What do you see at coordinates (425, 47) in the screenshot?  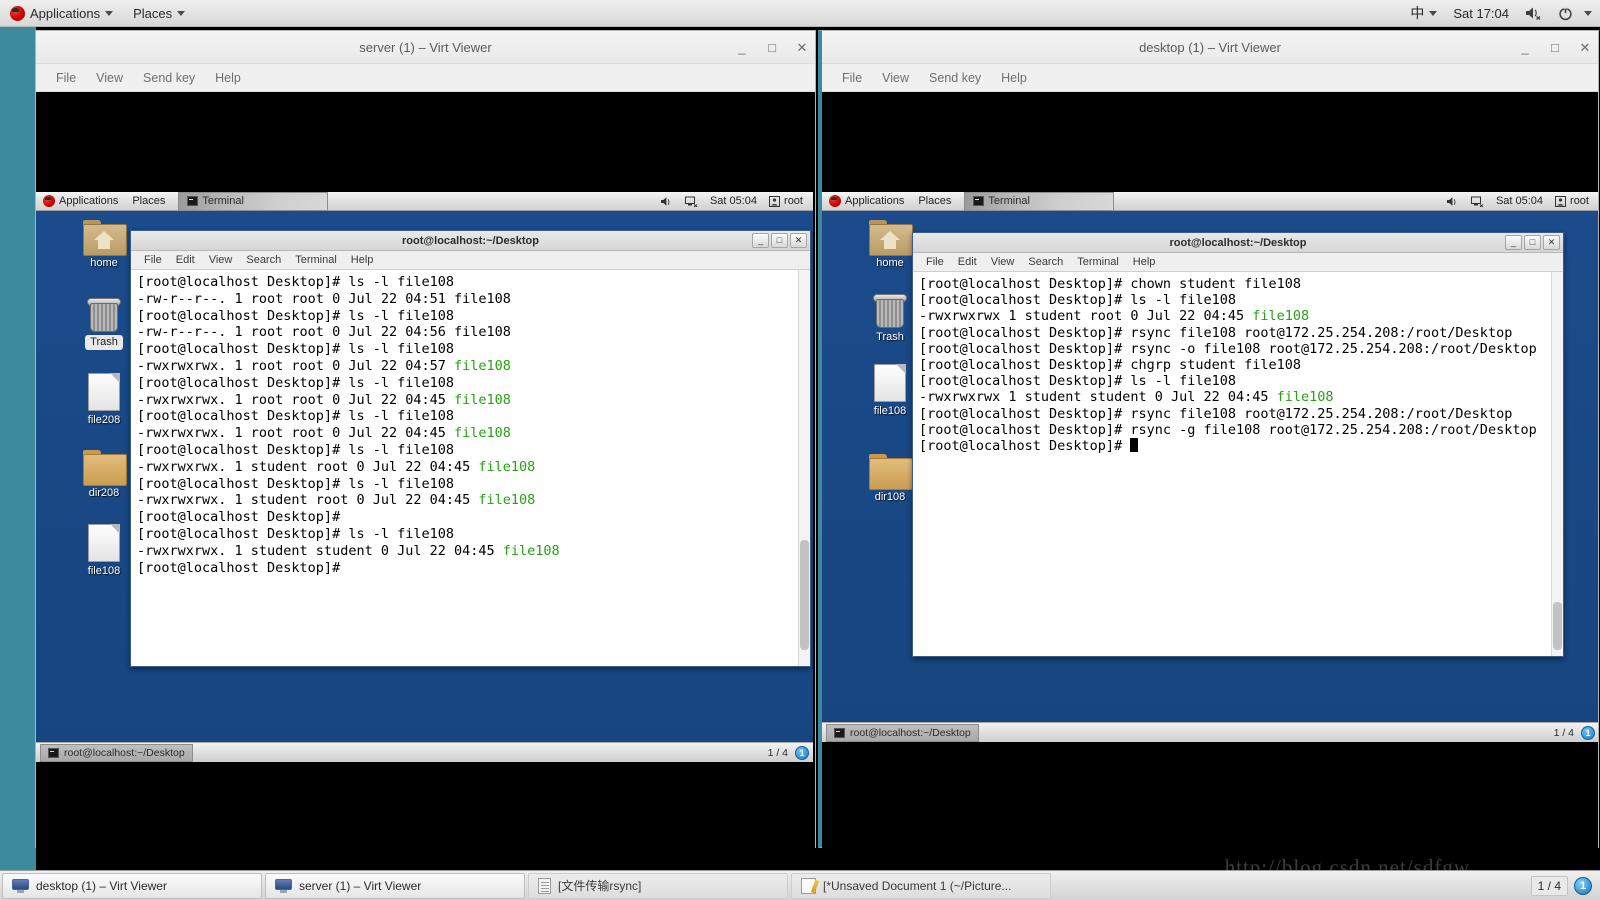 I see `window-titlebar: server (1) – Virt Viewer _ □ ✕` at bounding box center [425, 47].